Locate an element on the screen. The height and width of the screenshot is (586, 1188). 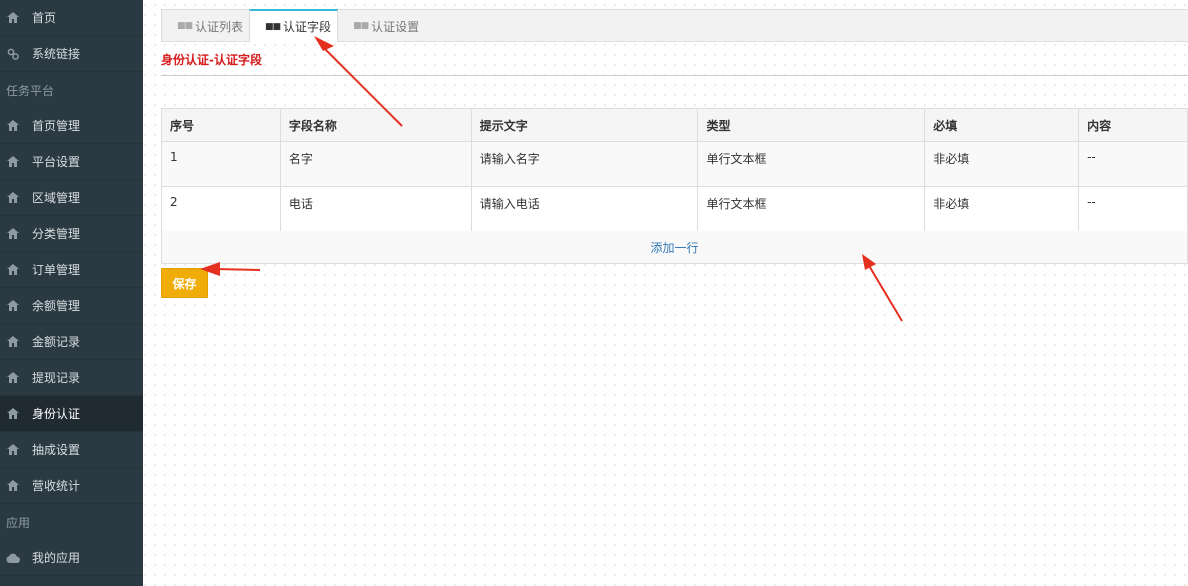
tab-label: 认证设置 is located at coordinates (395, 26).